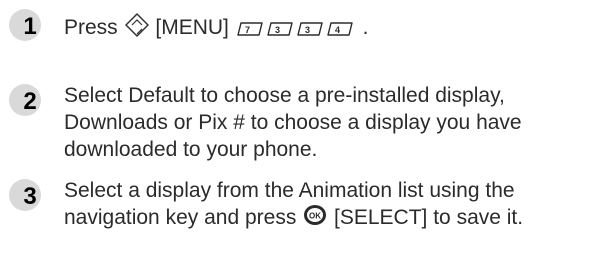  I want to click on step-number: 1, so click(29, 26).